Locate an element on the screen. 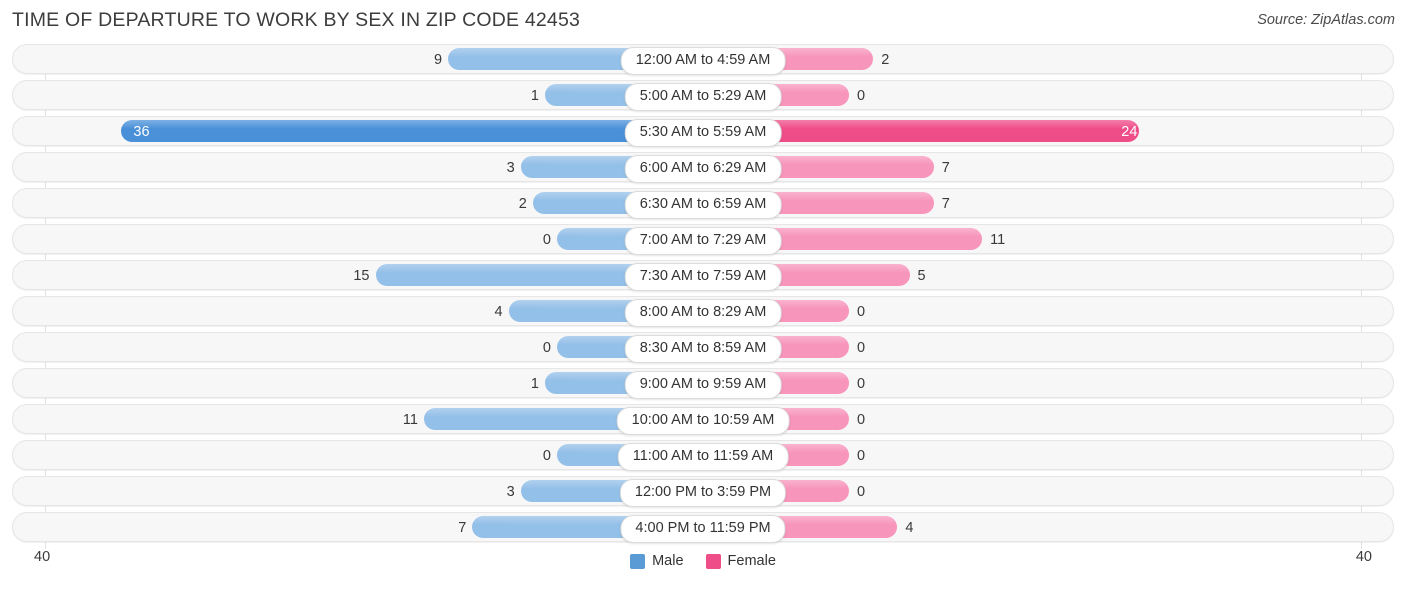  category-label: 7:30 AM to 7:59 AM is located at coordinates (703, 277).